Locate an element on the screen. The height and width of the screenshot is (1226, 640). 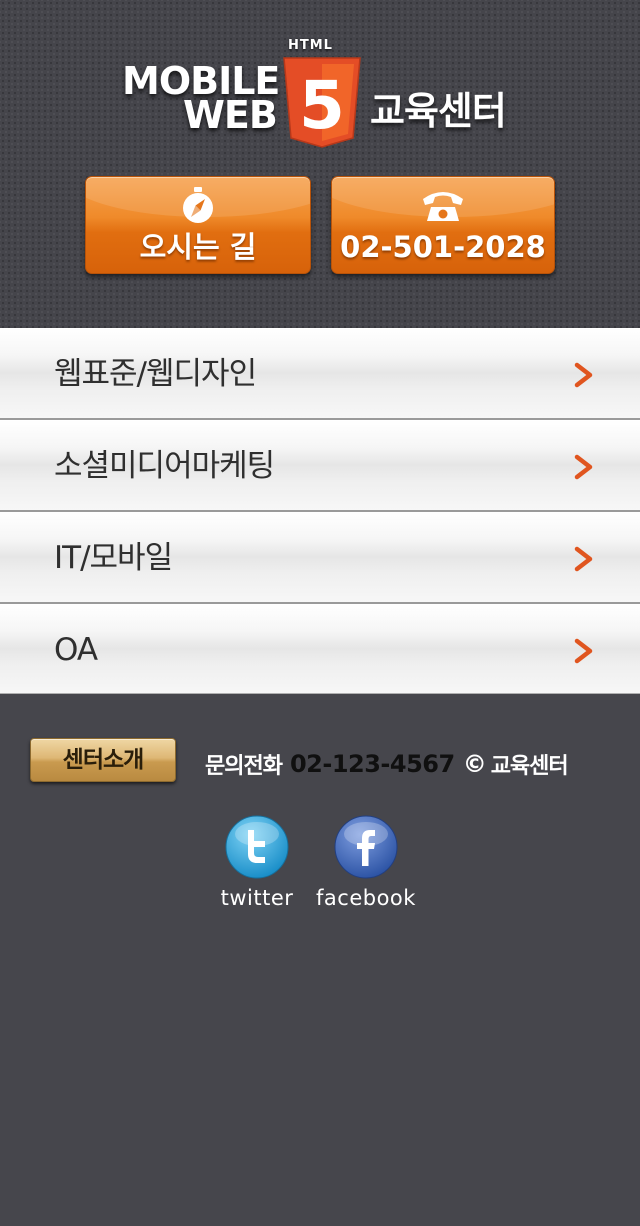
directions-button: 오시는 길 is located at coordinates (198, 225).